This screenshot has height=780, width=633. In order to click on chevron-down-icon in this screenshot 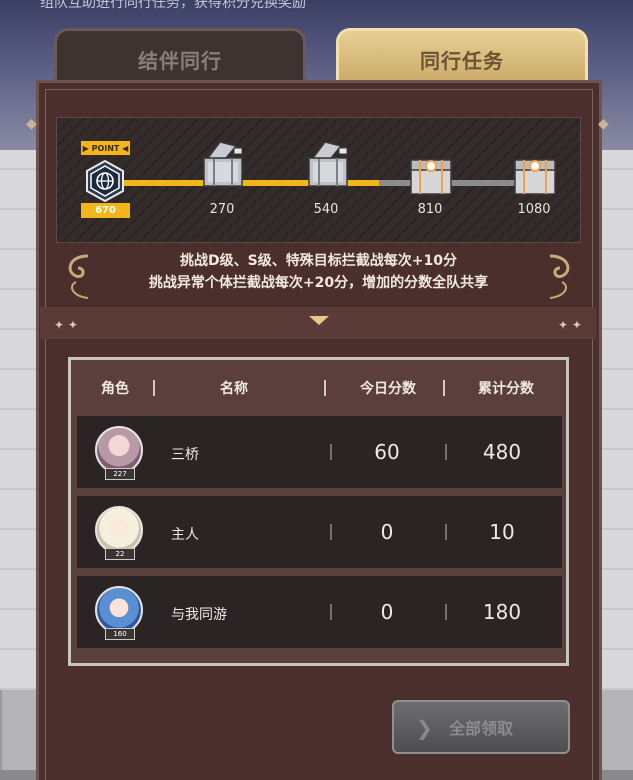, I will do `click(319, 320)`.